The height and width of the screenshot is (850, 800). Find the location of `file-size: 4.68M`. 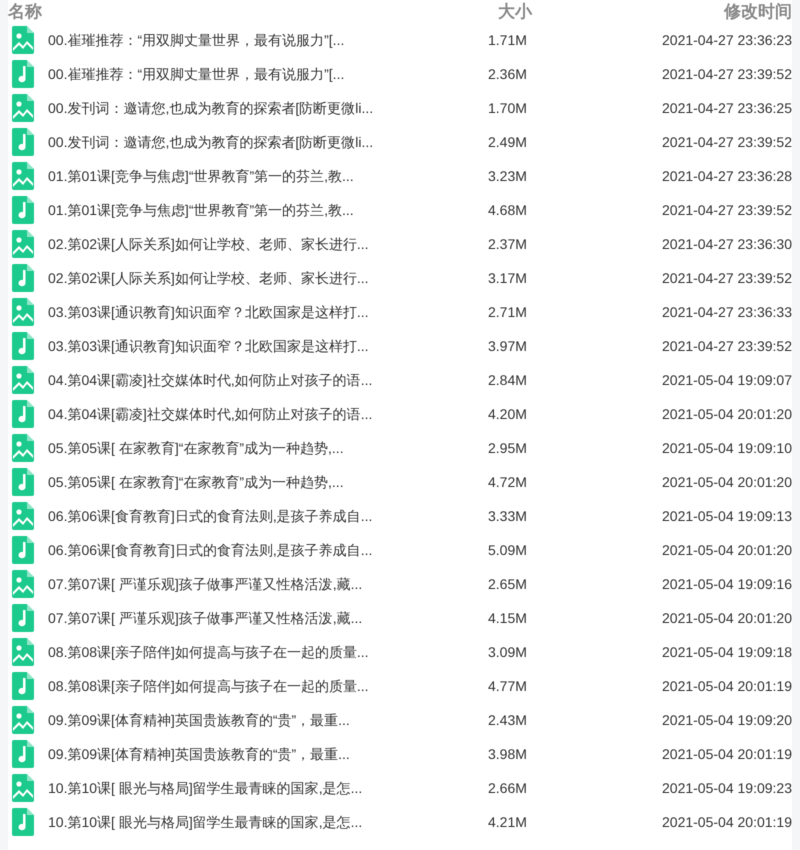

file-size: 4.68M is located at coordinates (507, 210).